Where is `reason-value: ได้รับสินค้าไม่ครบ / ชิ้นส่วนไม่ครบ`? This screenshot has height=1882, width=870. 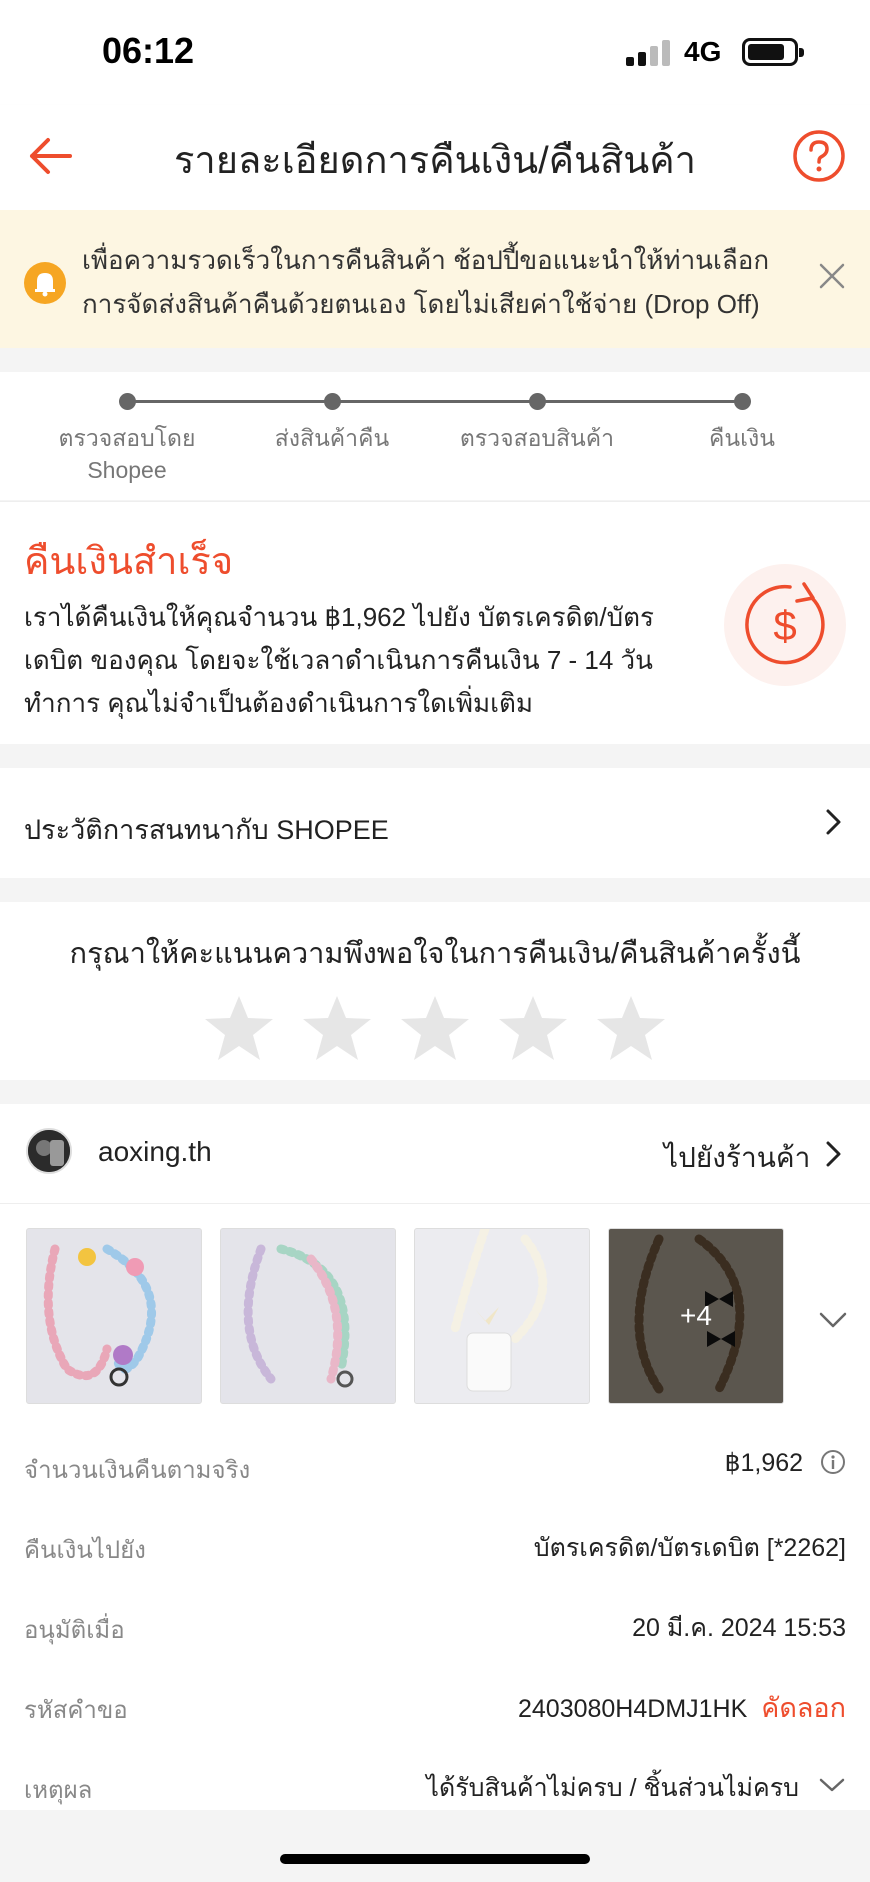
reason-value: ได้รับสินค้าไม่ครบ / ชิ้นส่วนไม่ครบ is located at coordinates (636, 1788).